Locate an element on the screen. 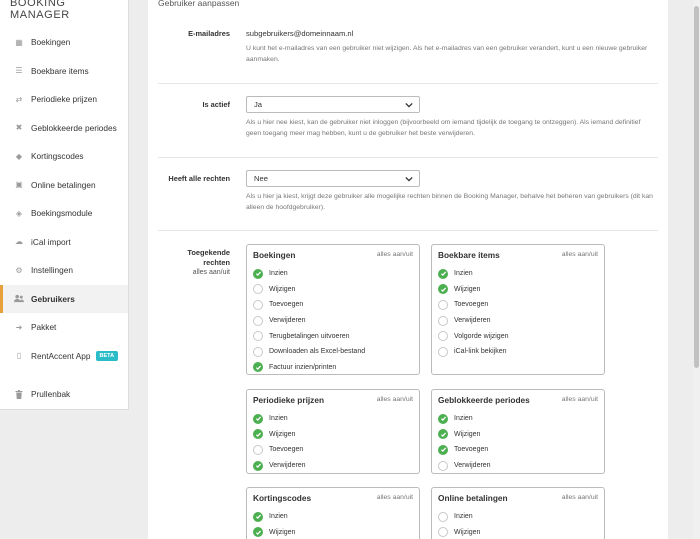 The width and height of the screenshot is (700, 539). granted-toggle-all: alles aan/uit is located at coordinates (208, 272).